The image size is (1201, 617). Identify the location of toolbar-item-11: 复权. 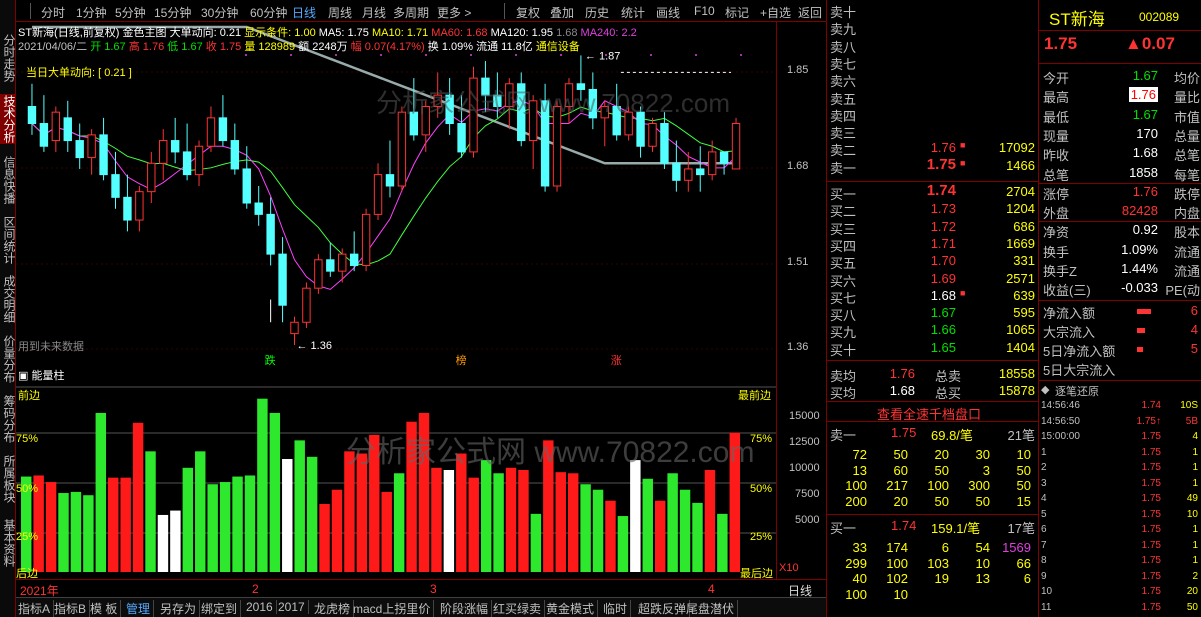
(528, 12).